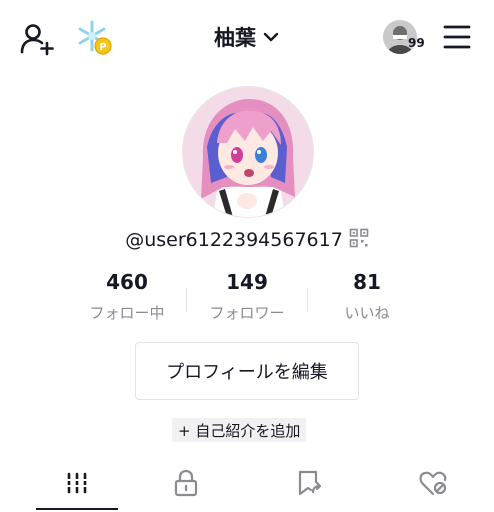 Image resolution: width=494 pixels, height=512 pixels. I want to click on likes-label: いいね, so click(367, 313).